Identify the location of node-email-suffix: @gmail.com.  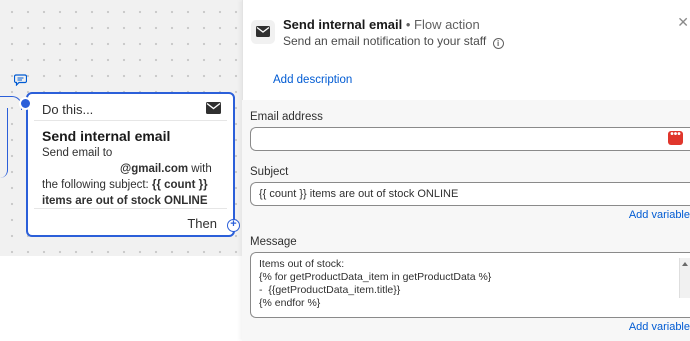
(154, 169).